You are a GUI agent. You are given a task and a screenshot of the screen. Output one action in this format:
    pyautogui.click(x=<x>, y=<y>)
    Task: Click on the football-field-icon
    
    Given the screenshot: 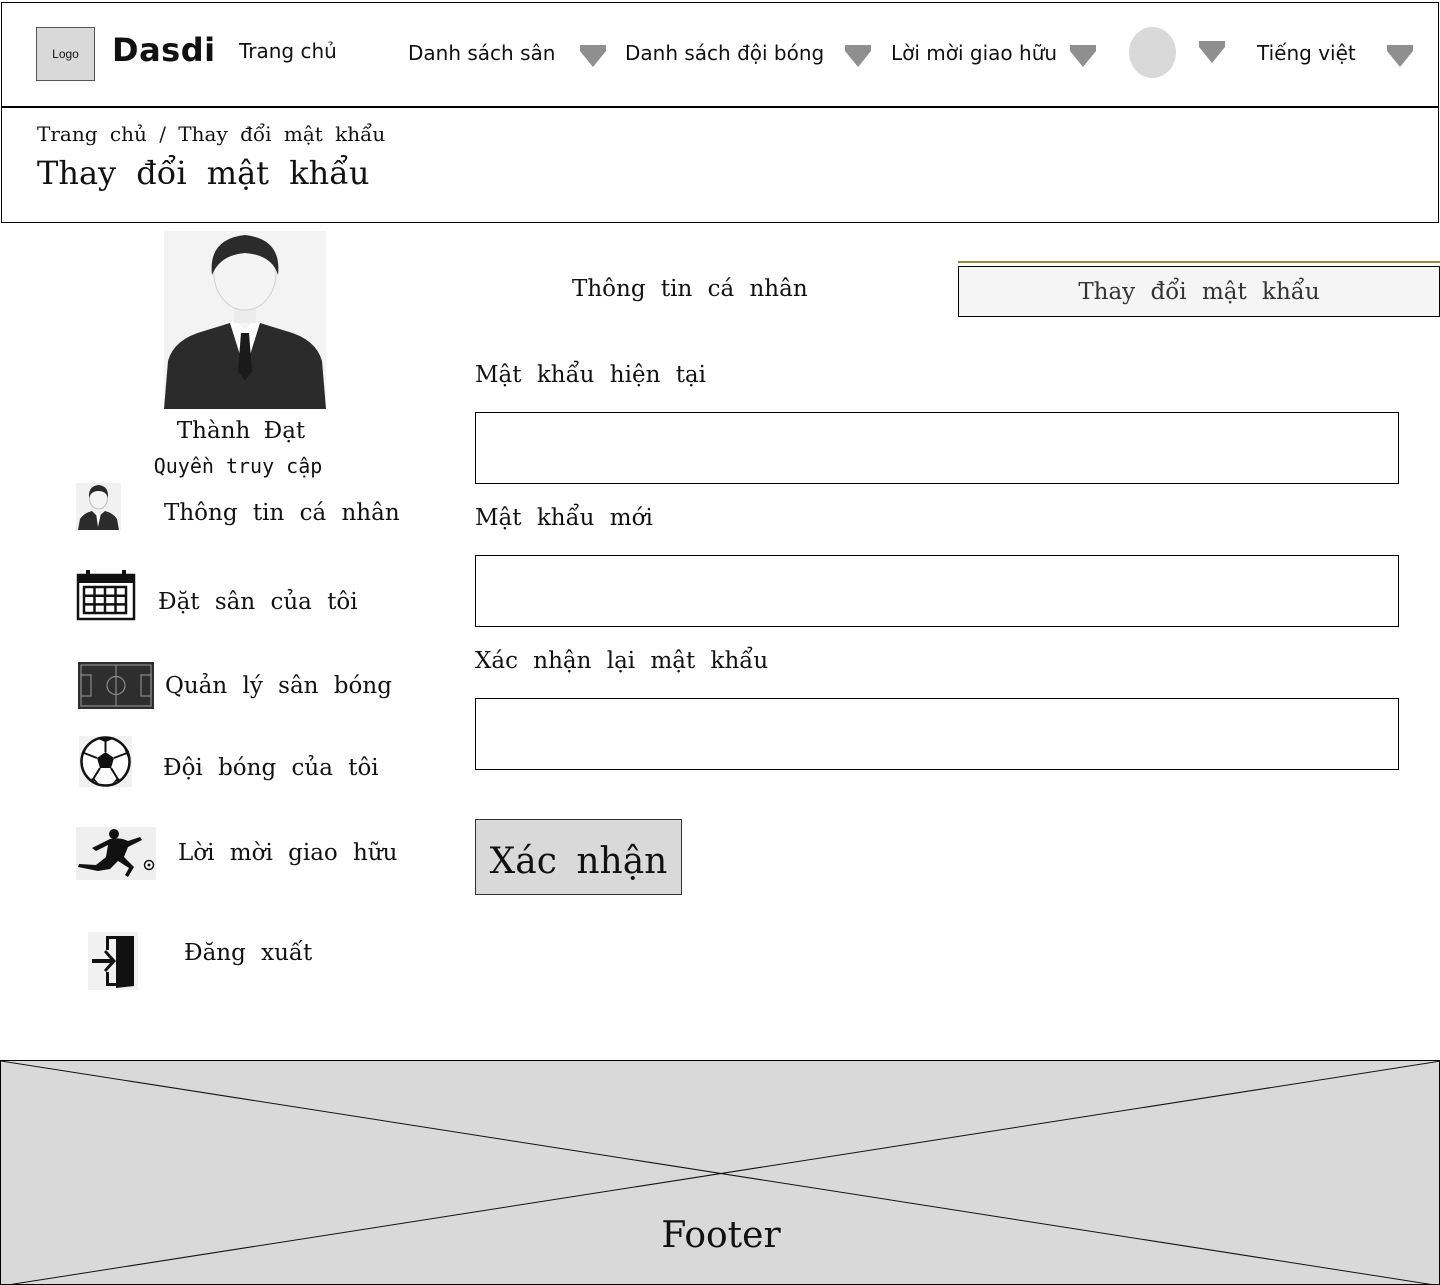 What is the action you would take?
    pyautogui.click(x=116, y=688)
    